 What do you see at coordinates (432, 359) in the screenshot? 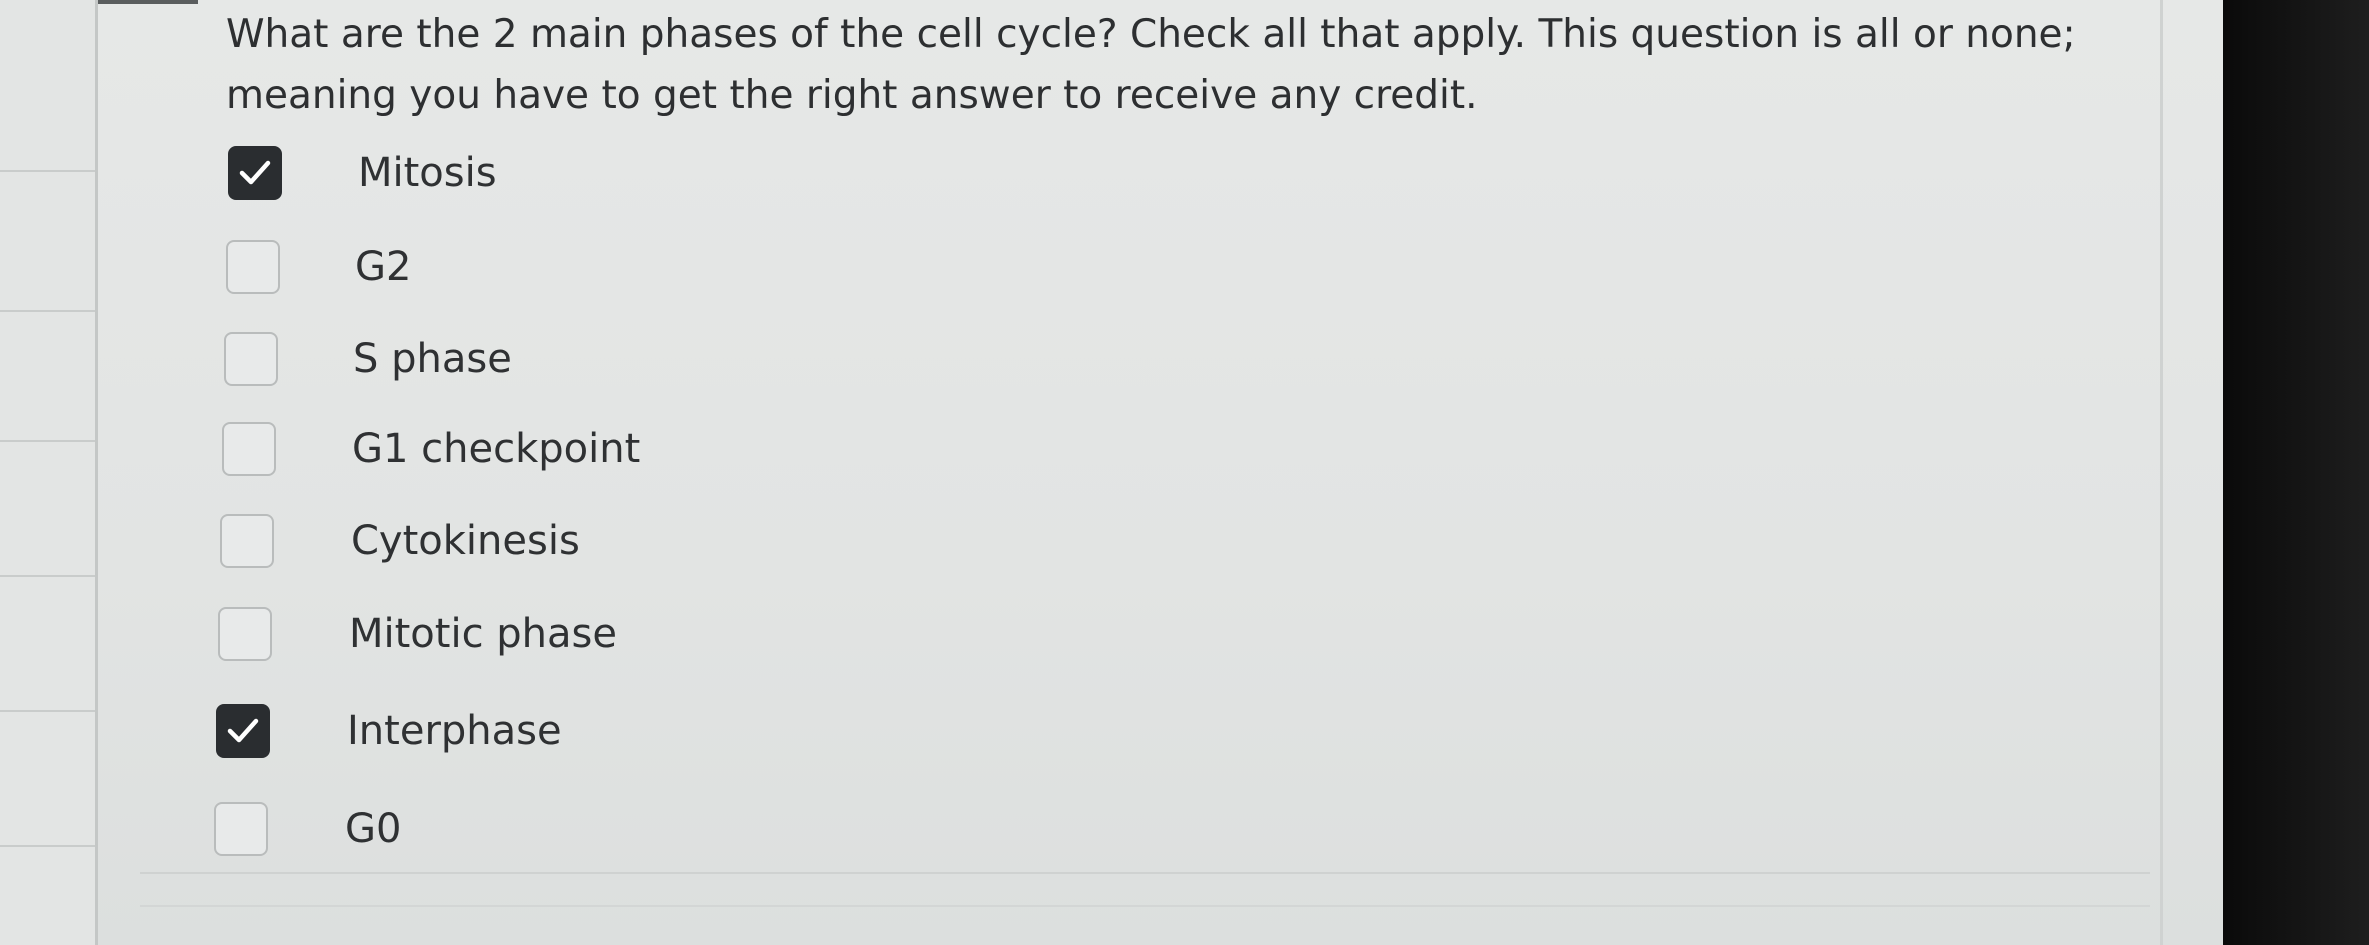
I see `option-label: S phase` at bounding box center [432, 359].